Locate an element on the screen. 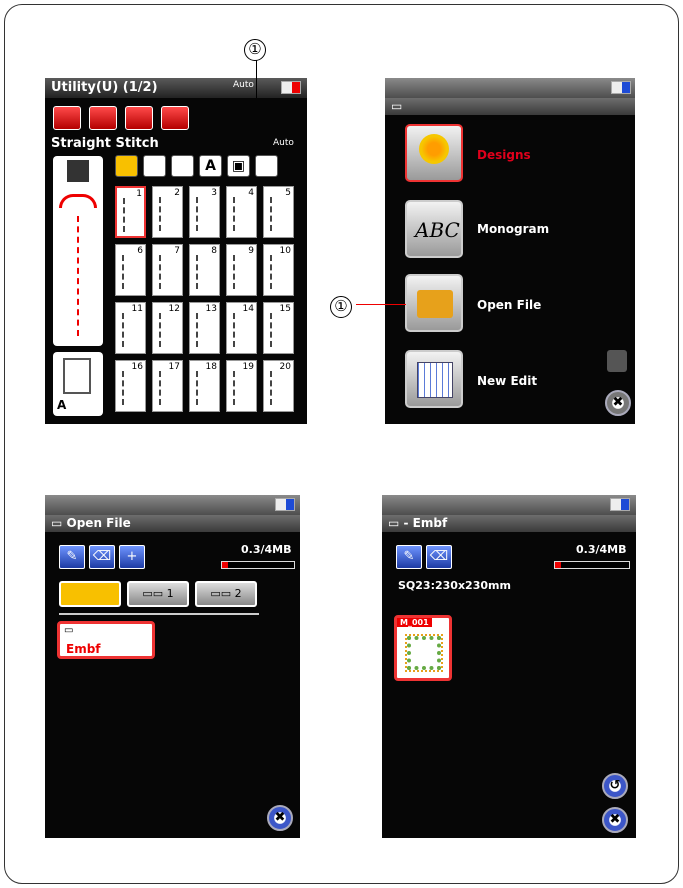  tab-letters: A is located at coordinates (210, 166).